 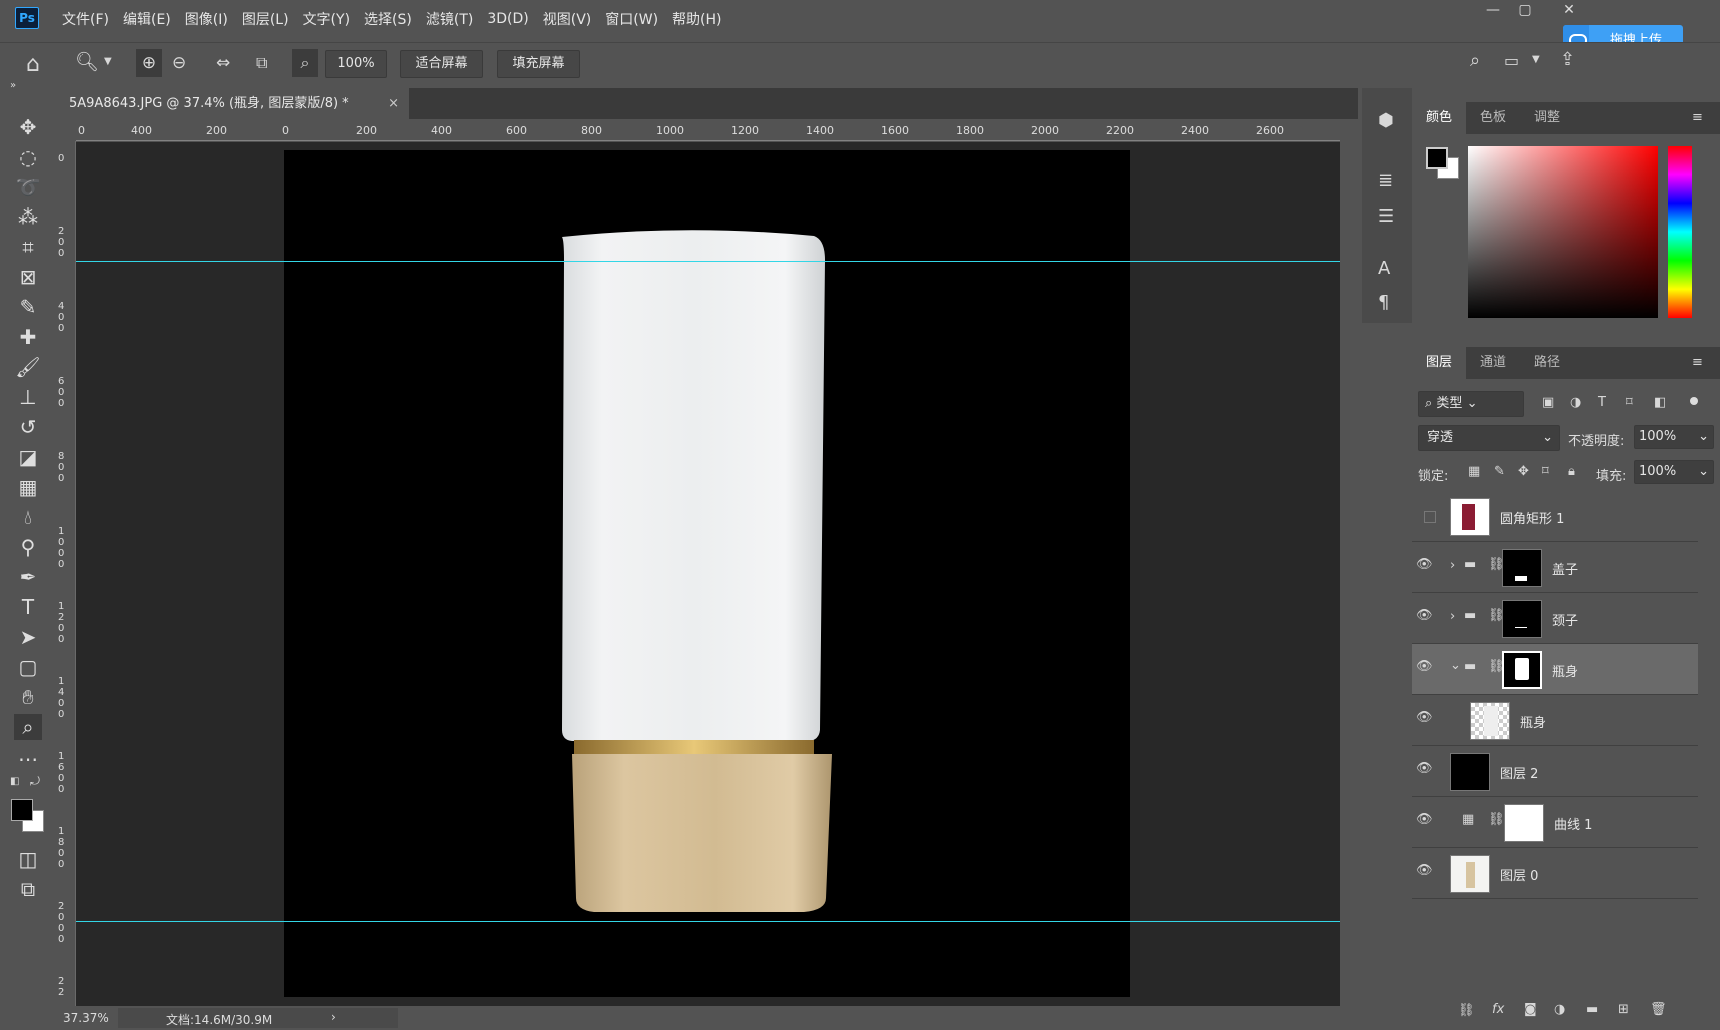 What do you see at coordinates (1519, 772) in the screenshot?
I see `layer-name: 图层 2` at bounding box center [1519, 772].